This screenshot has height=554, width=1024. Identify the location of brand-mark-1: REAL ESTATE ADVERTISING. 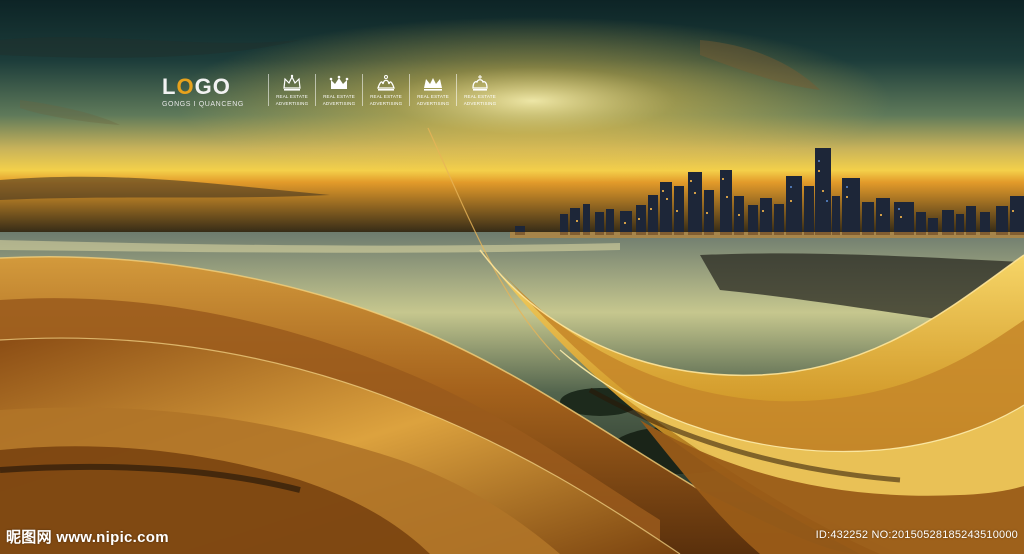
(291, 90).